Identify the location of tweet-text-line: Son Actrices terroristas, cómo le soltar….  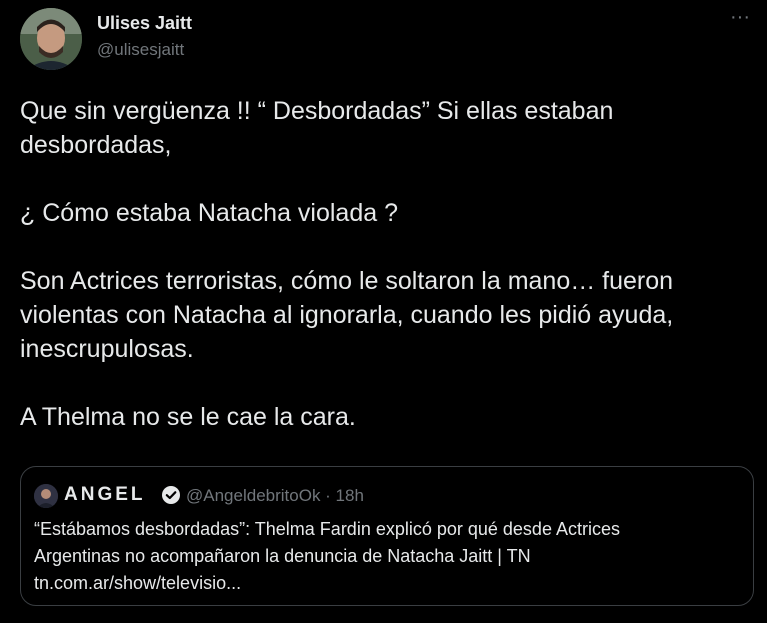
(347, 315).